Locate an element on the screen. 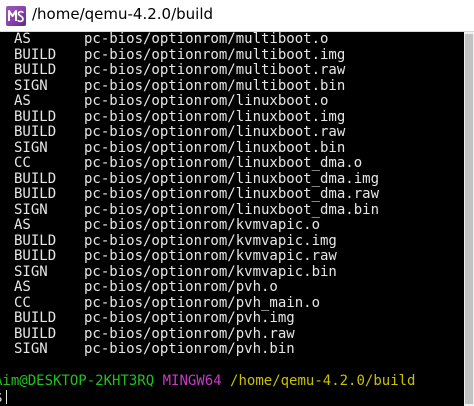  build-line: AS pc-bios/optionrom/multiboot.o is located at coordinates (196, 39).